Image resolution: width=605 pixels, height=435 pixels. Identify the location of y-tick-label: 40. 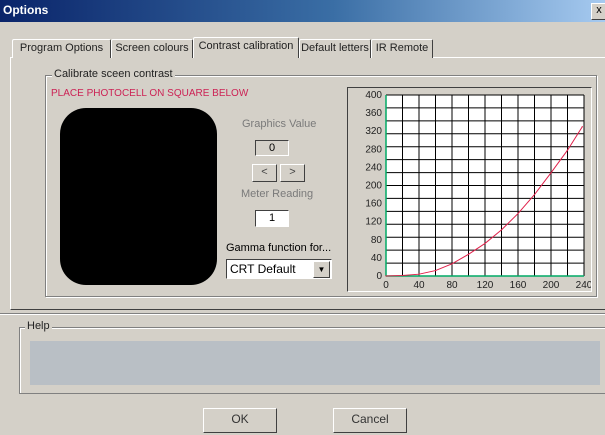
(377, 258).